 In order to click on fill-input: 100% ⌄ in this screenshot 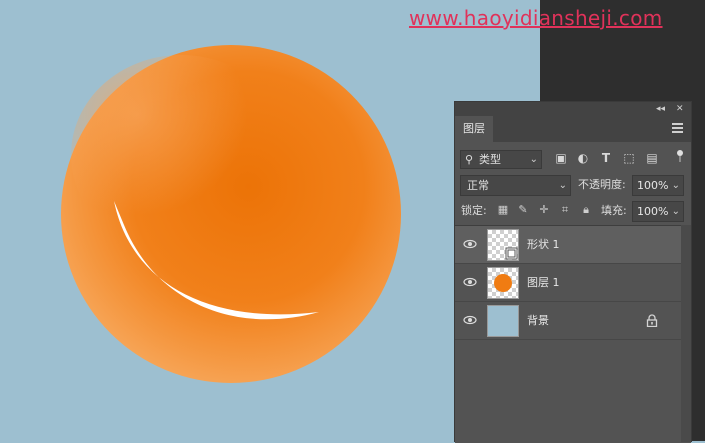, I will do `click(658, 211)`.